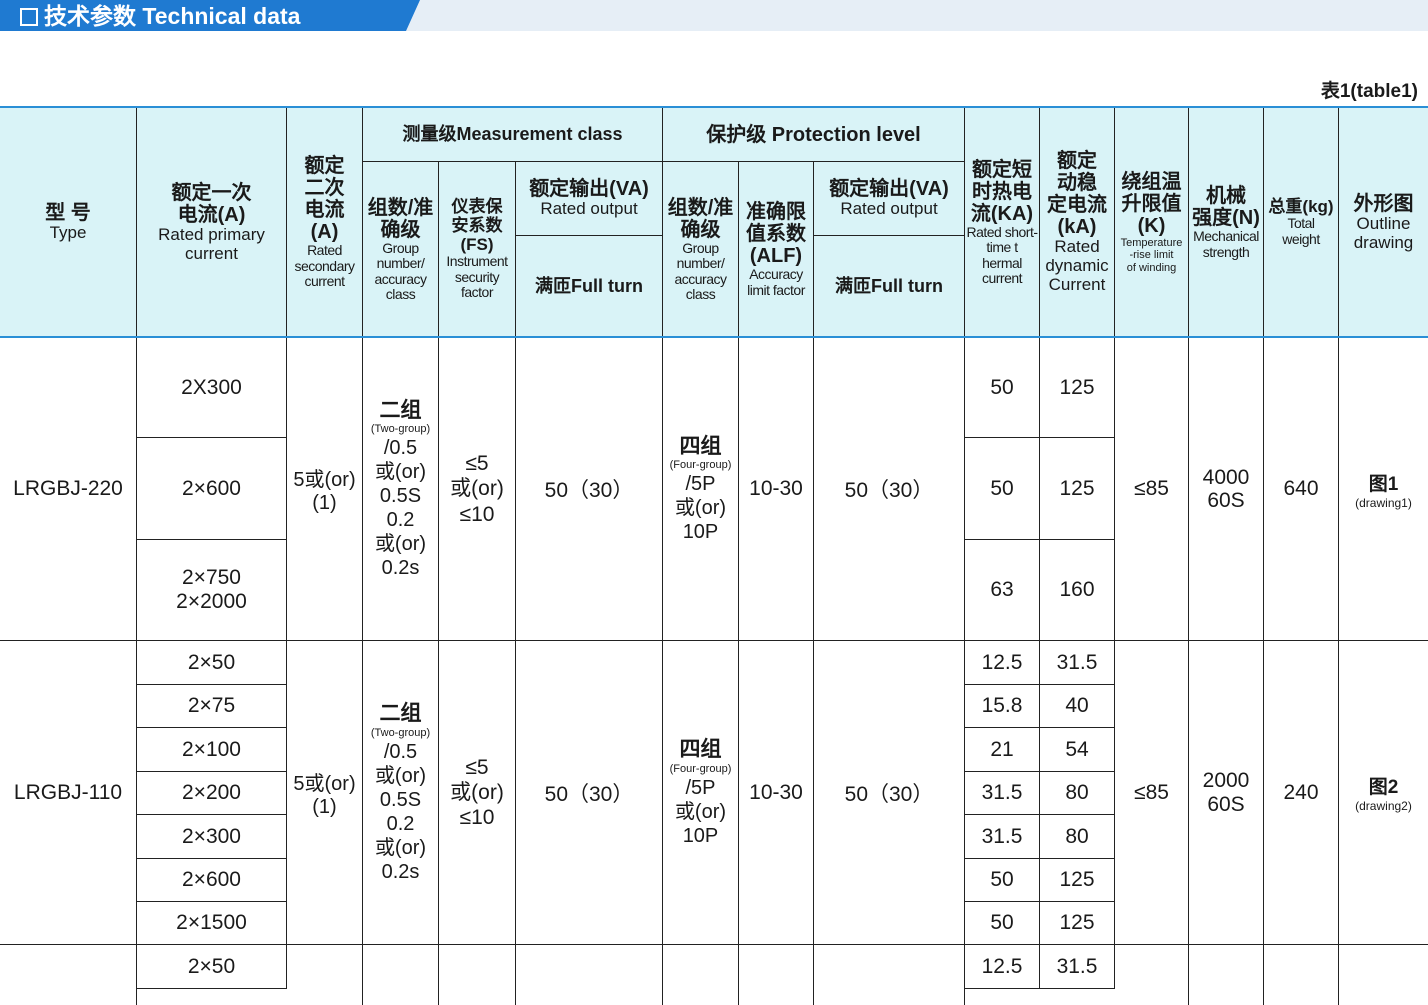 The height and width of the screenshot is (1005, 1428). I want to click on table-row: 2X300, so click(212, 388).